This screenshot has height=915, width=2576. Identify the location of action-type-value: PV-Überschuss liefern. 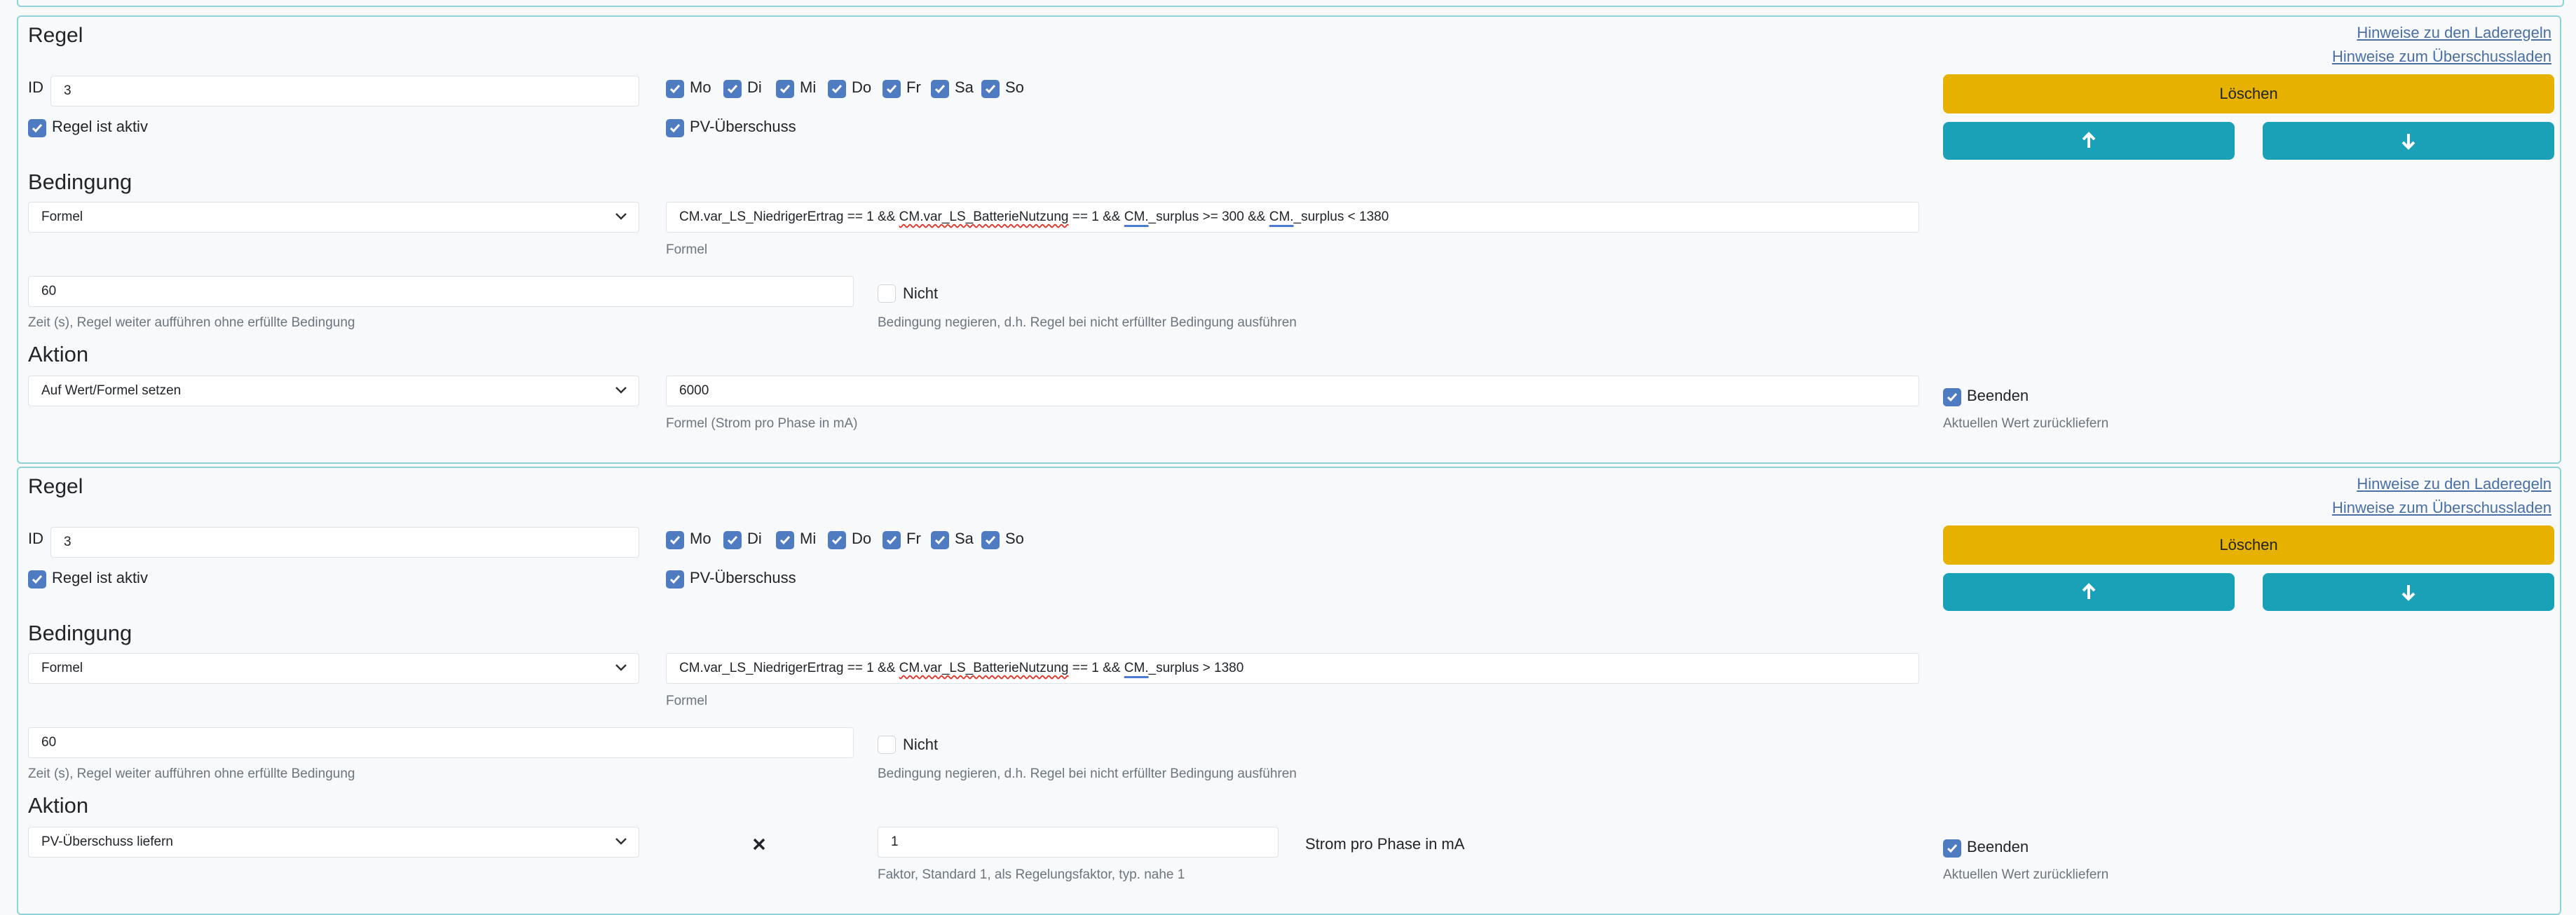
(107, 841).